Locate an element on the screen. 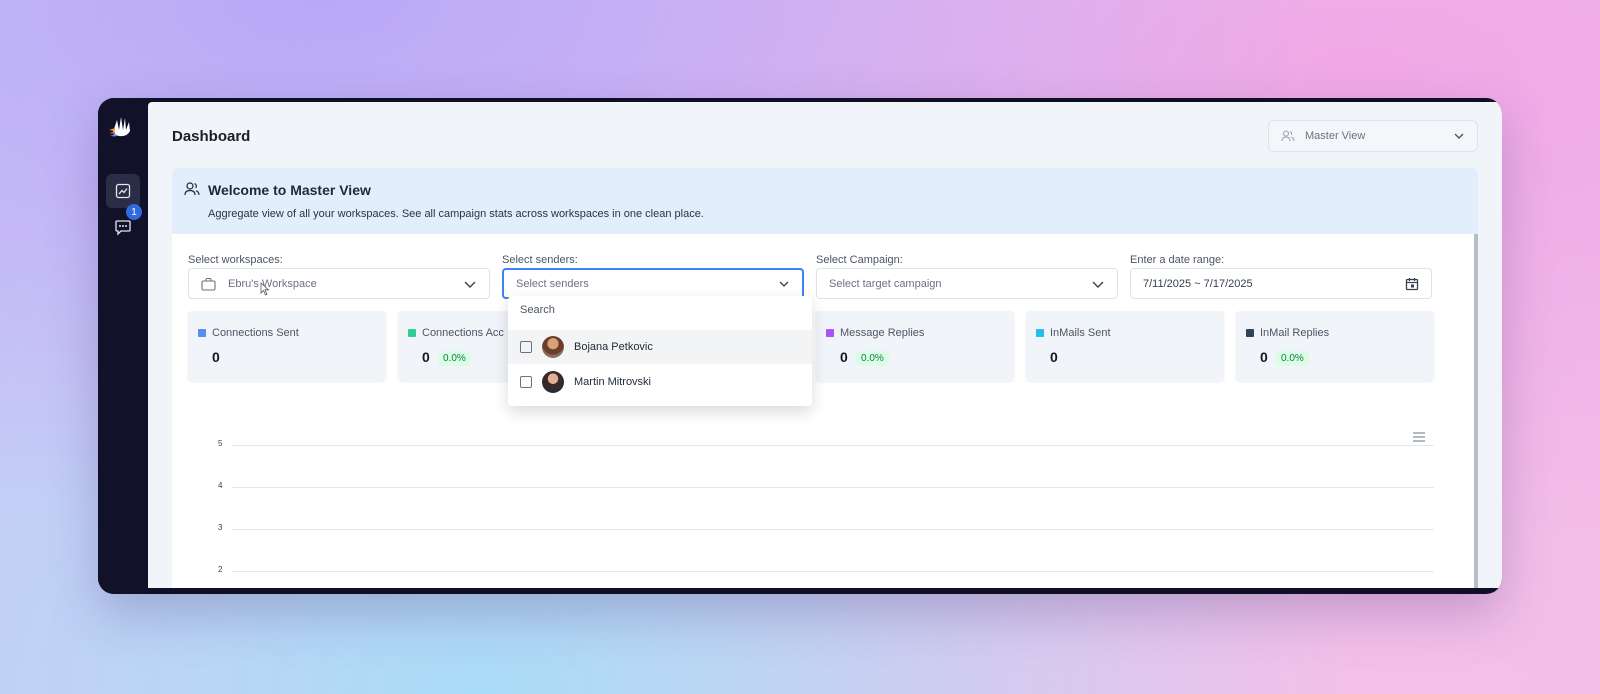  senders-search-input: Search is located at coordinates (537, 310).